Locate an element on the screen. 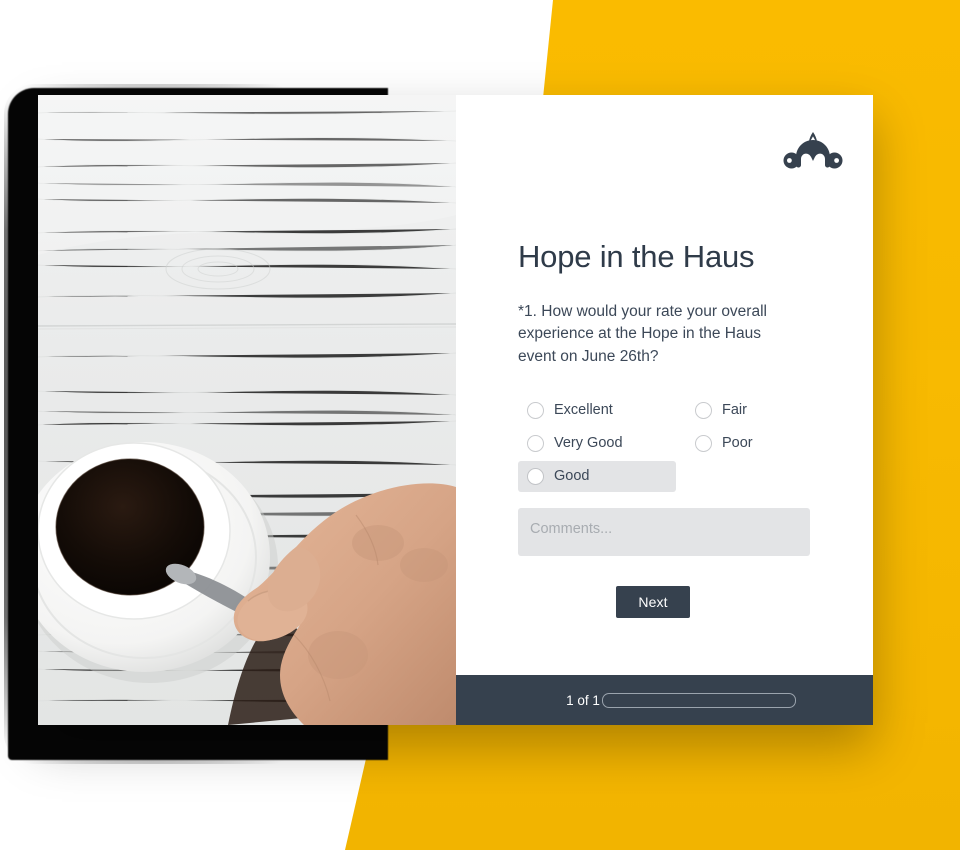  option-very-good: Very Good is located at coordinates (598, 443).